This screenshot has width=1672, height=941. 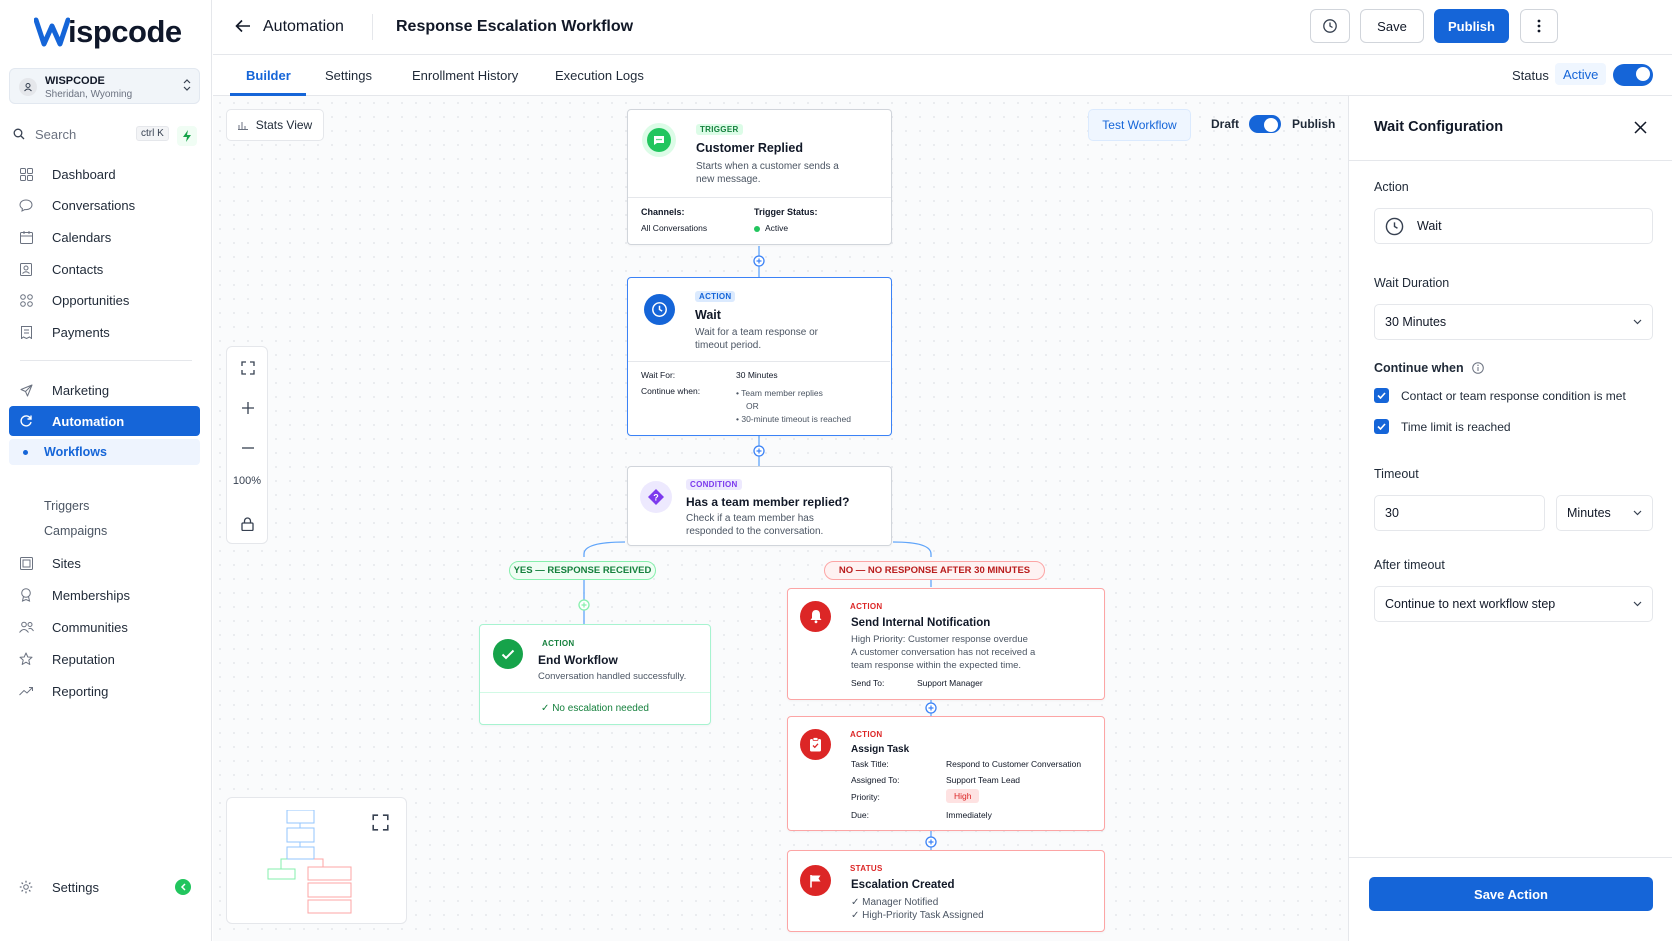 What do you see at coordinates (104, 659) in the screenshot?
I see `sidebar-item-reputation: Reputation` at bounding box center [104, 659].